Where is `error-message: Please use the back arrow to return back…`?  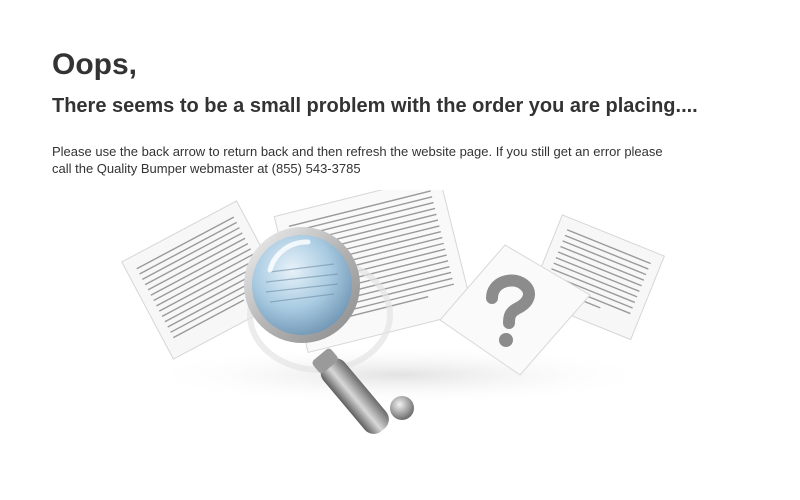
error-message: Please use the back arrow to return back… is located at coordinates (402, 160).